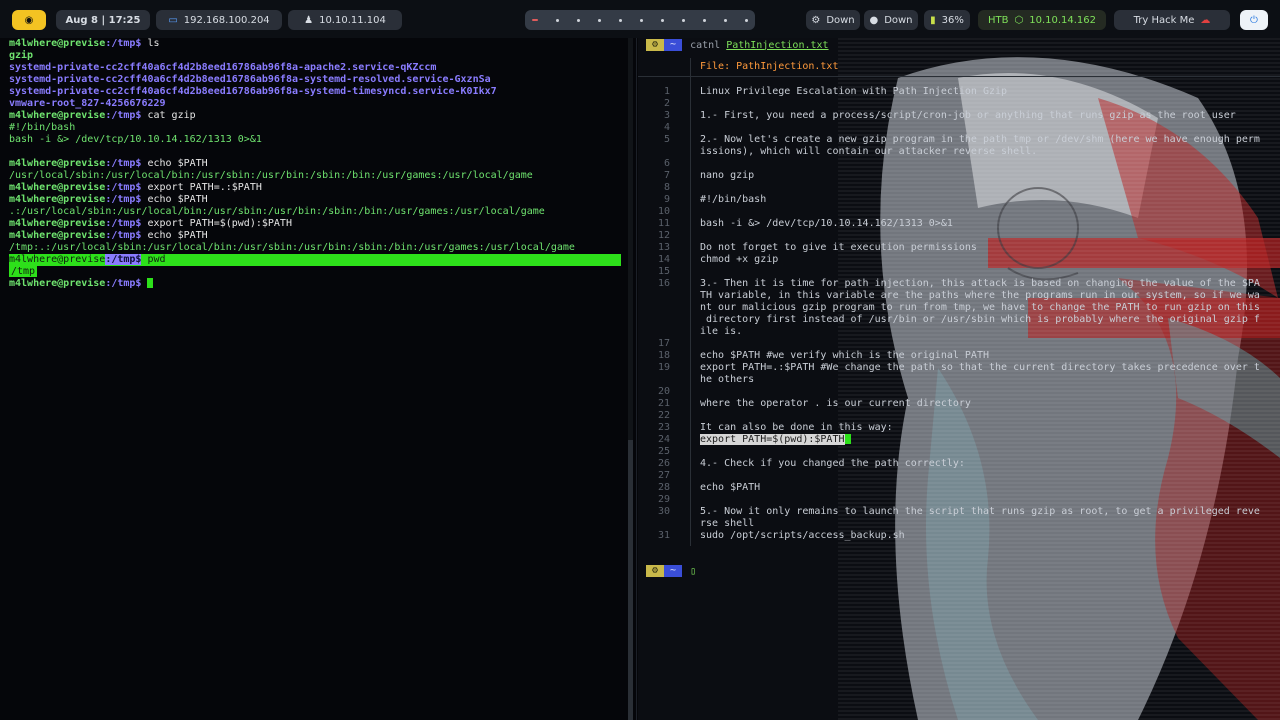 The width and height of the screenshot is (1280, 720). Describe the element at coordinates (759, 45) in the screenshot. I see `command-text: catnl PathInjection.txt` at that location.